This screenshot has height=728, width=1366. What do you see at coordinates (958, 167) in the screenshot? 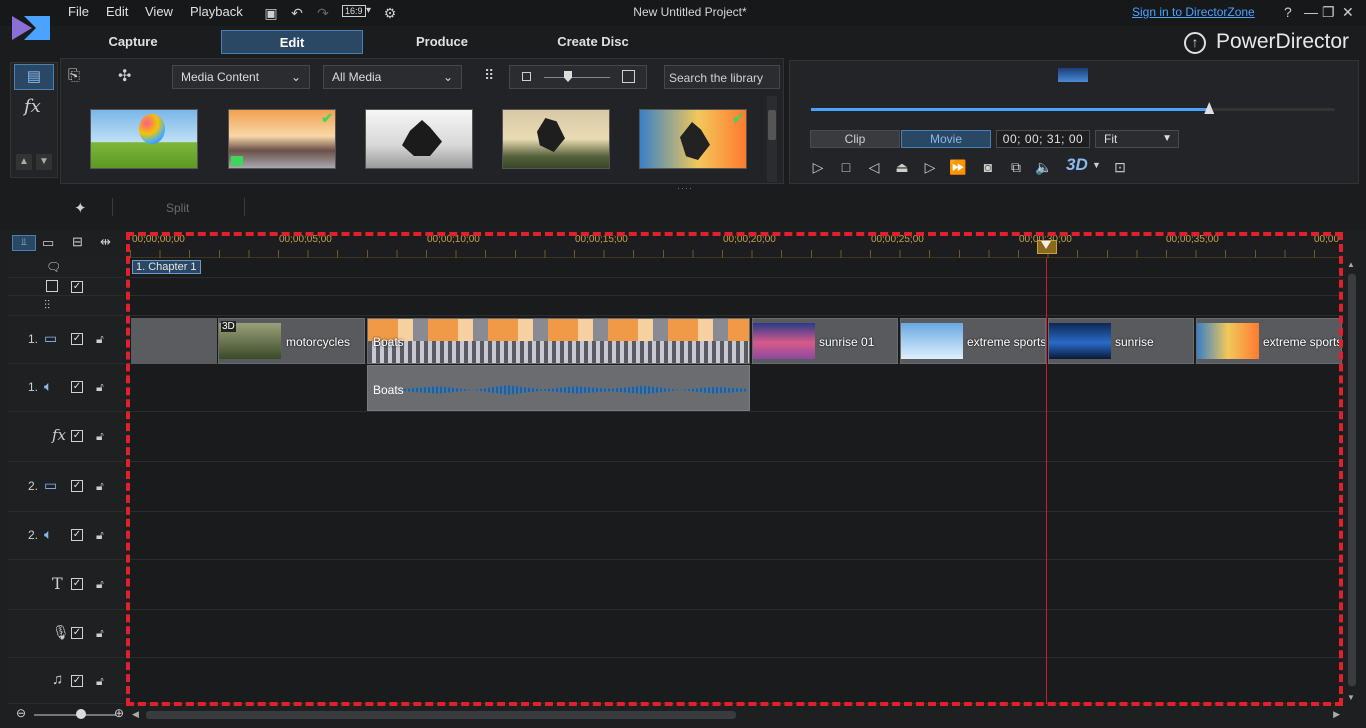
I see `fast-forward-icon: ⏩` at bounding box center [958, 167].